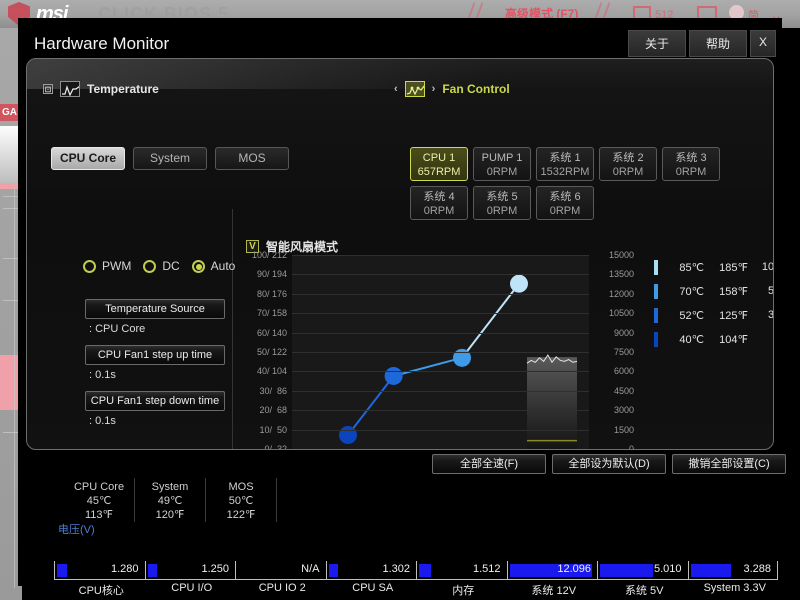 This screenshot has height=600, width=800. Describe the element at coordinates (440, 352) in the screenshot. I see `fan-curve-plot` at that location.